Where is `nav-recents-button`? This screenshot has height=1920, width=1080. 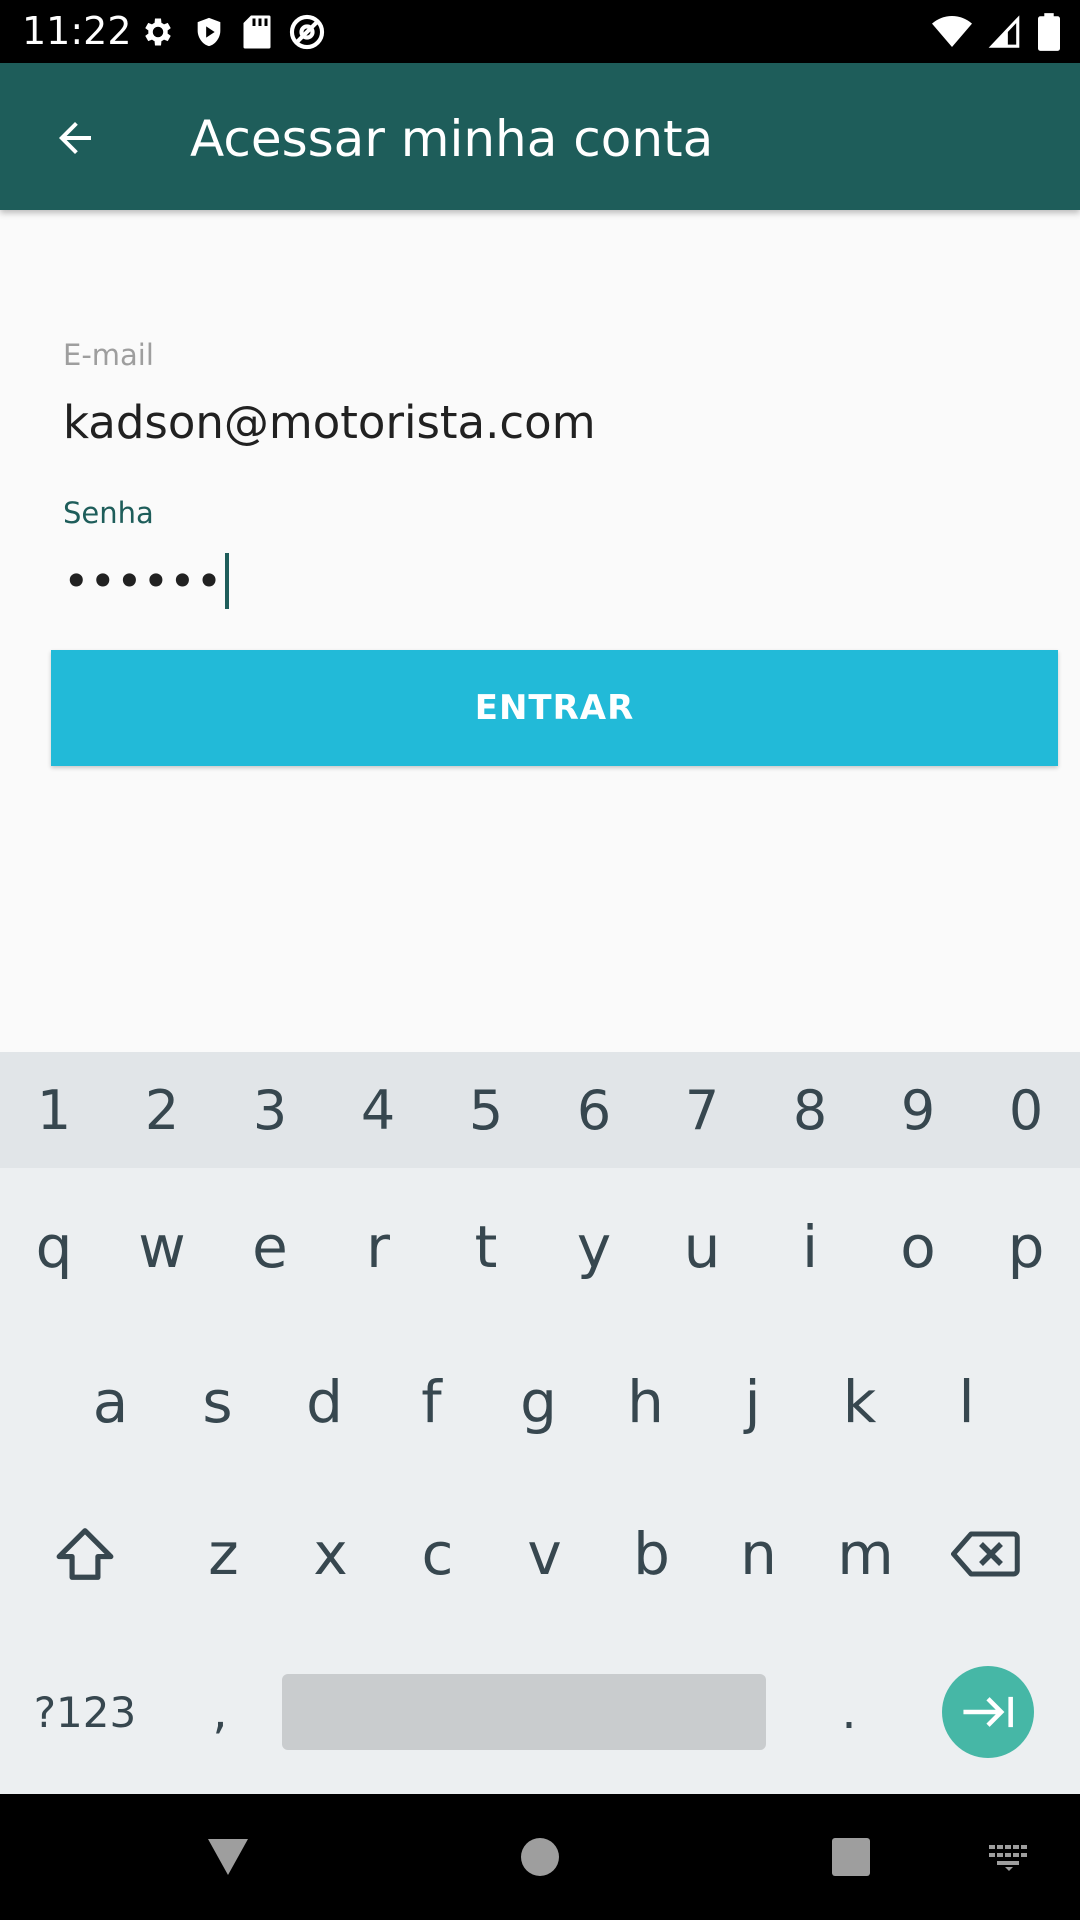
nav-recents-button is located at coordinates (851, 1857).